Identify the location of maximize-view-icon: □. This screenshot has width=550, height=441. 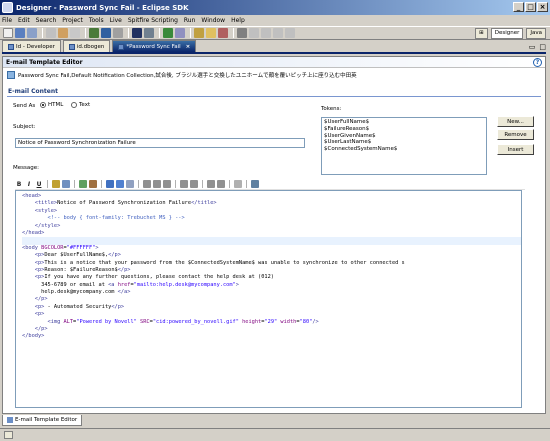
(542, 47).